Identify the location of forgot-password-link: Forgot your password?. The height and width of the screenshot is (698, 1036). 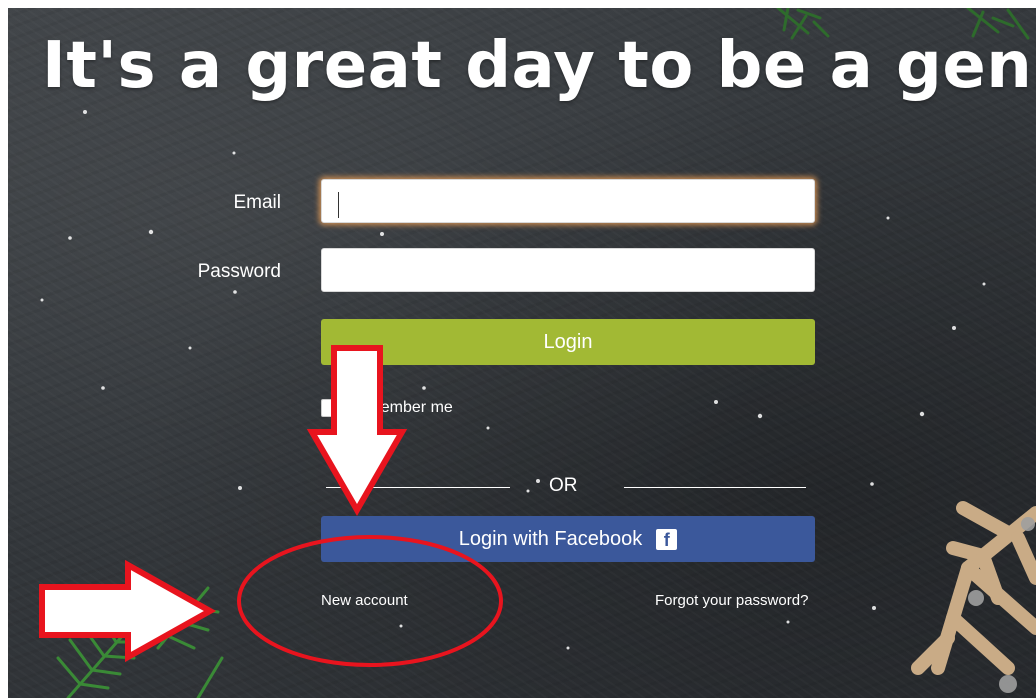
(731, 600).